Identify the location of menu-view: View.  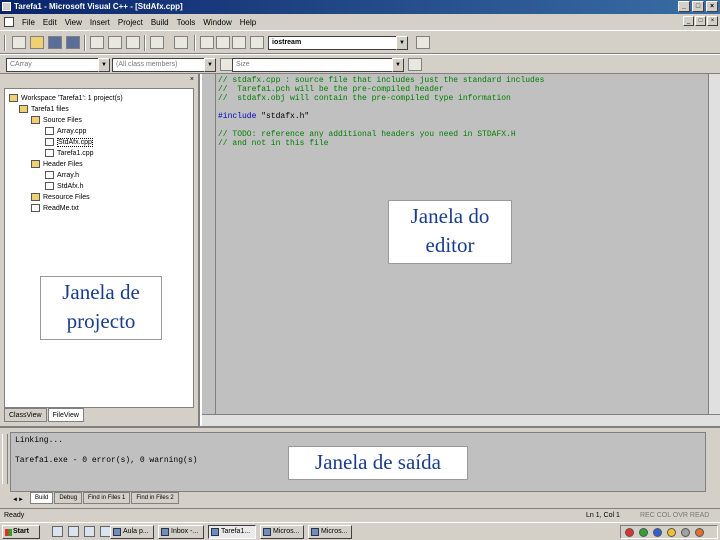
(73, 22).